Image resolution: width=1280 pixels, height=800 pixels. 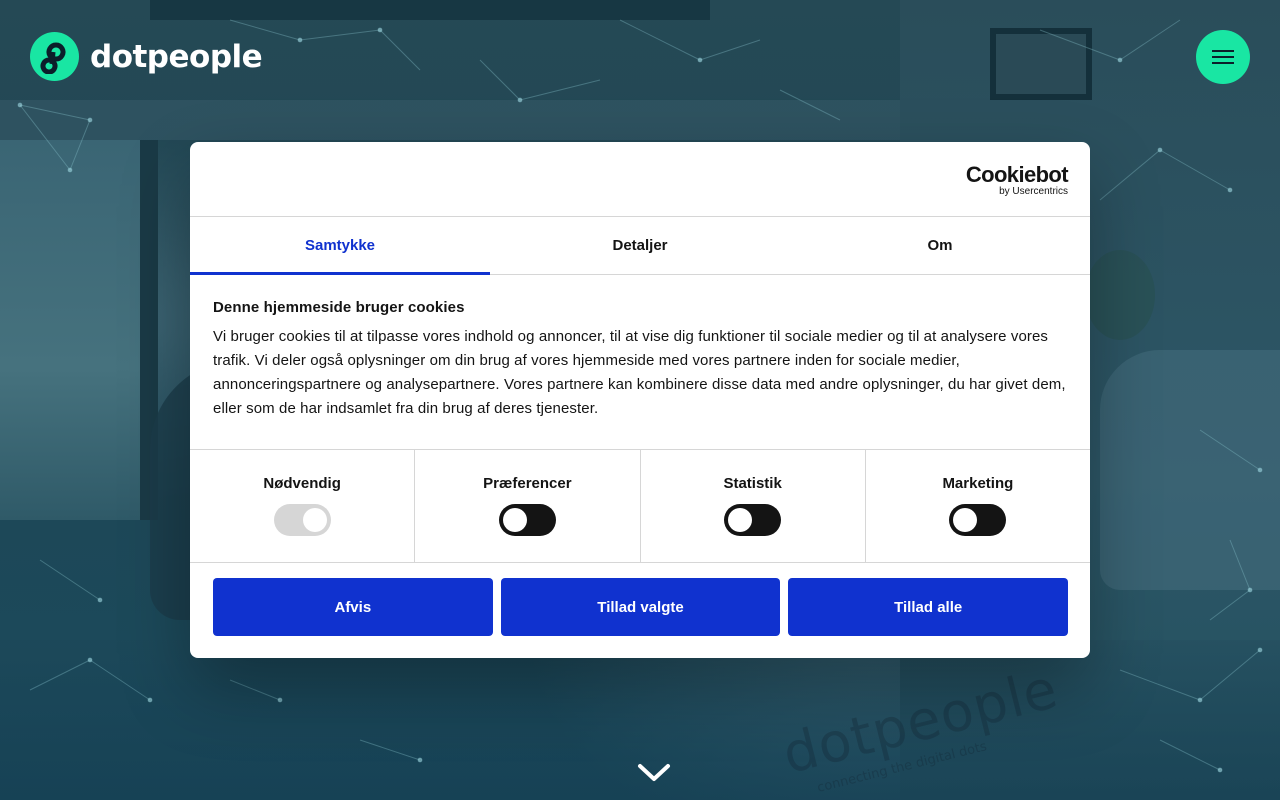 I want to click on toggle-marketing, so click(x=978, y=520).